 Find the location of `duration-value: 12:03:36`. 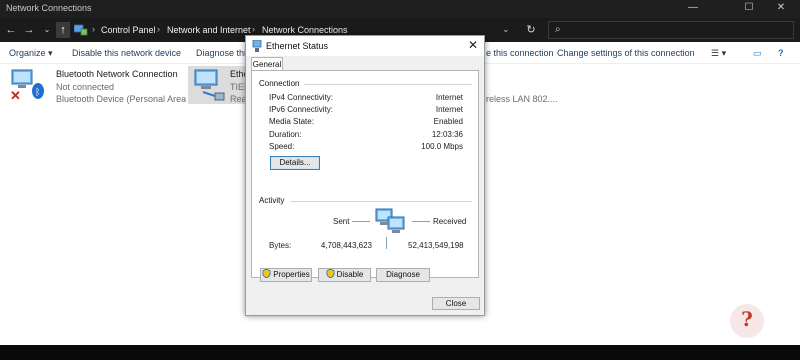

duration-value: 12:03:36 is located at coordinates (447, 134).